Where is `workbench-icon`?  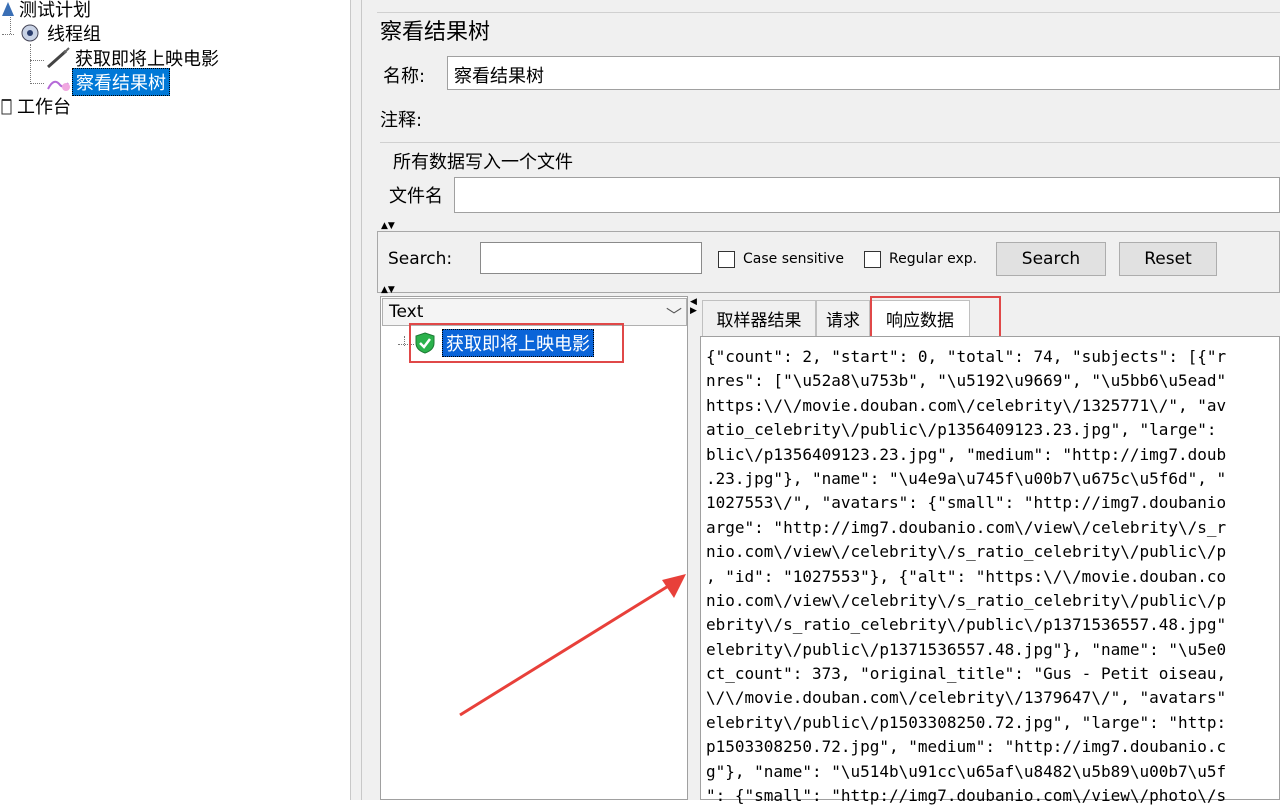
workbench-icon is located at coordinates (6, 107).